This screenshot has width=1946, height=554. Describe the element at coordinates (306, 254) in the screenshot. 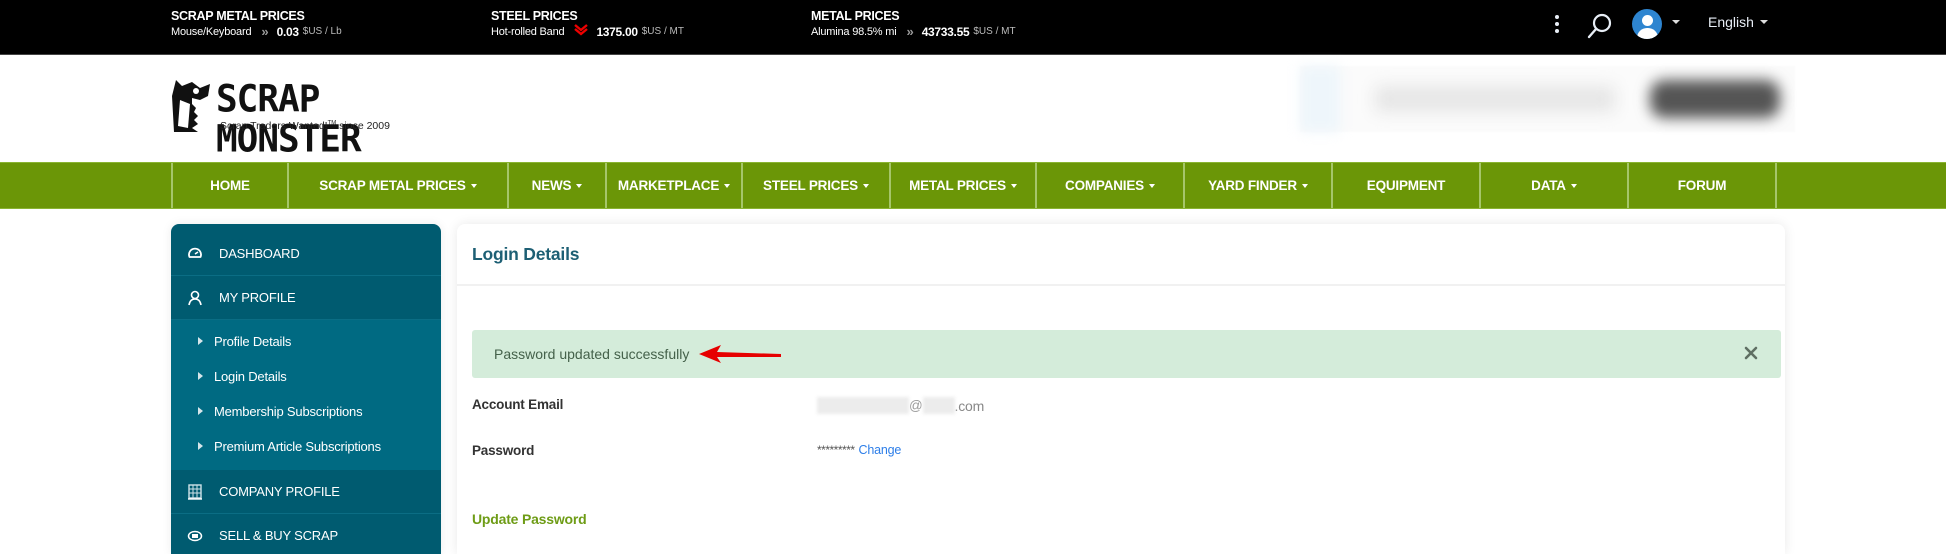

I see `sidebar-item-dashboard: DASHBOARD` at that location.